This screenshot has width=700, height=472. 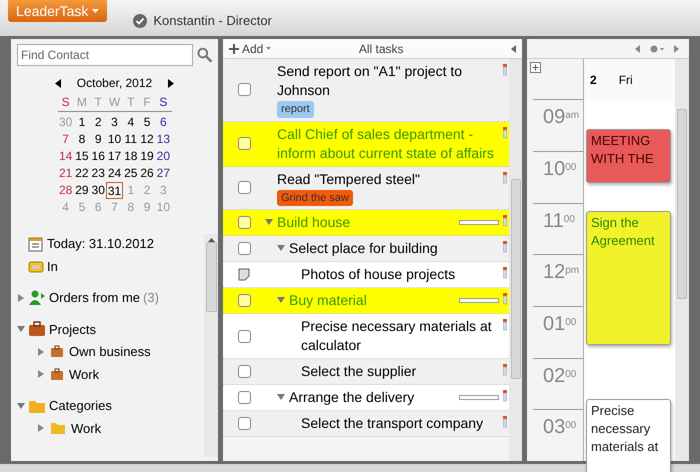 What do you see at coordinates (559, 427) in the screenshot?
I see `hour-label: 03$^{00}$` at bounding box center [559, 427].